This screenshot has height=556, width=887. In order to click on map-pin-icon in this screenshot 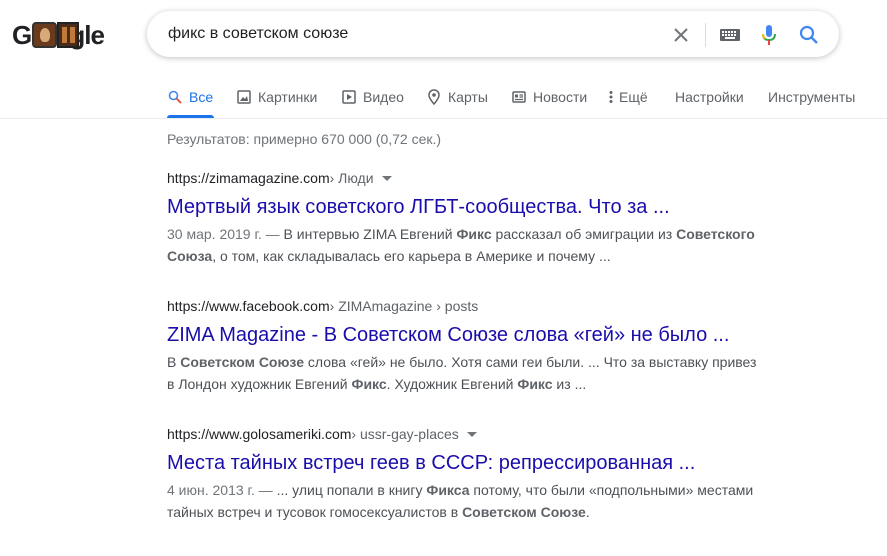, I will do `click(434, 97)`.